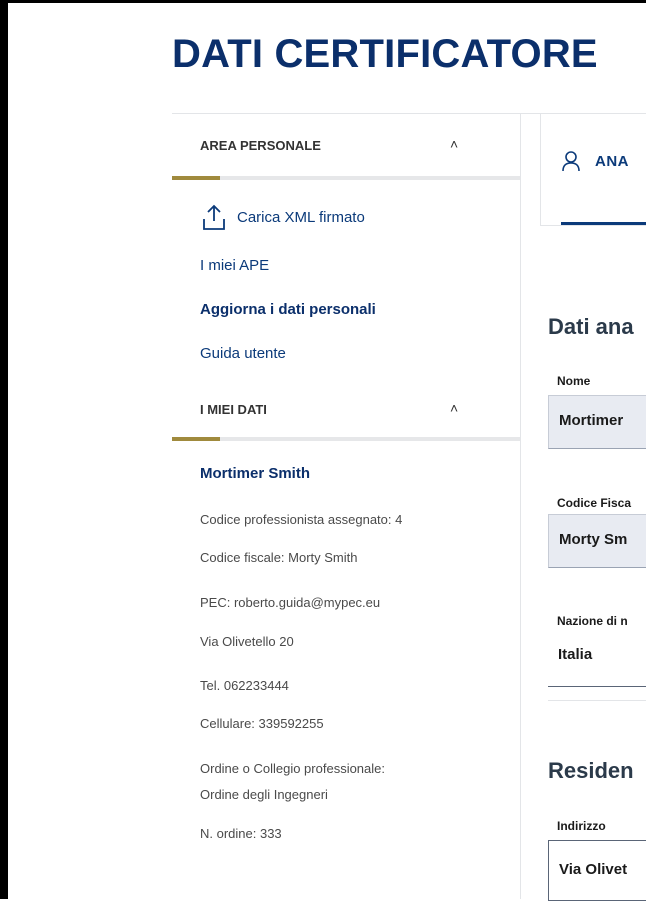 The height and width of the screenshot is (901, 646). What do you see at coordinates (612, 161) in the screenshot?
I see `tab-label: ANA` at bounding box center [612, 161].